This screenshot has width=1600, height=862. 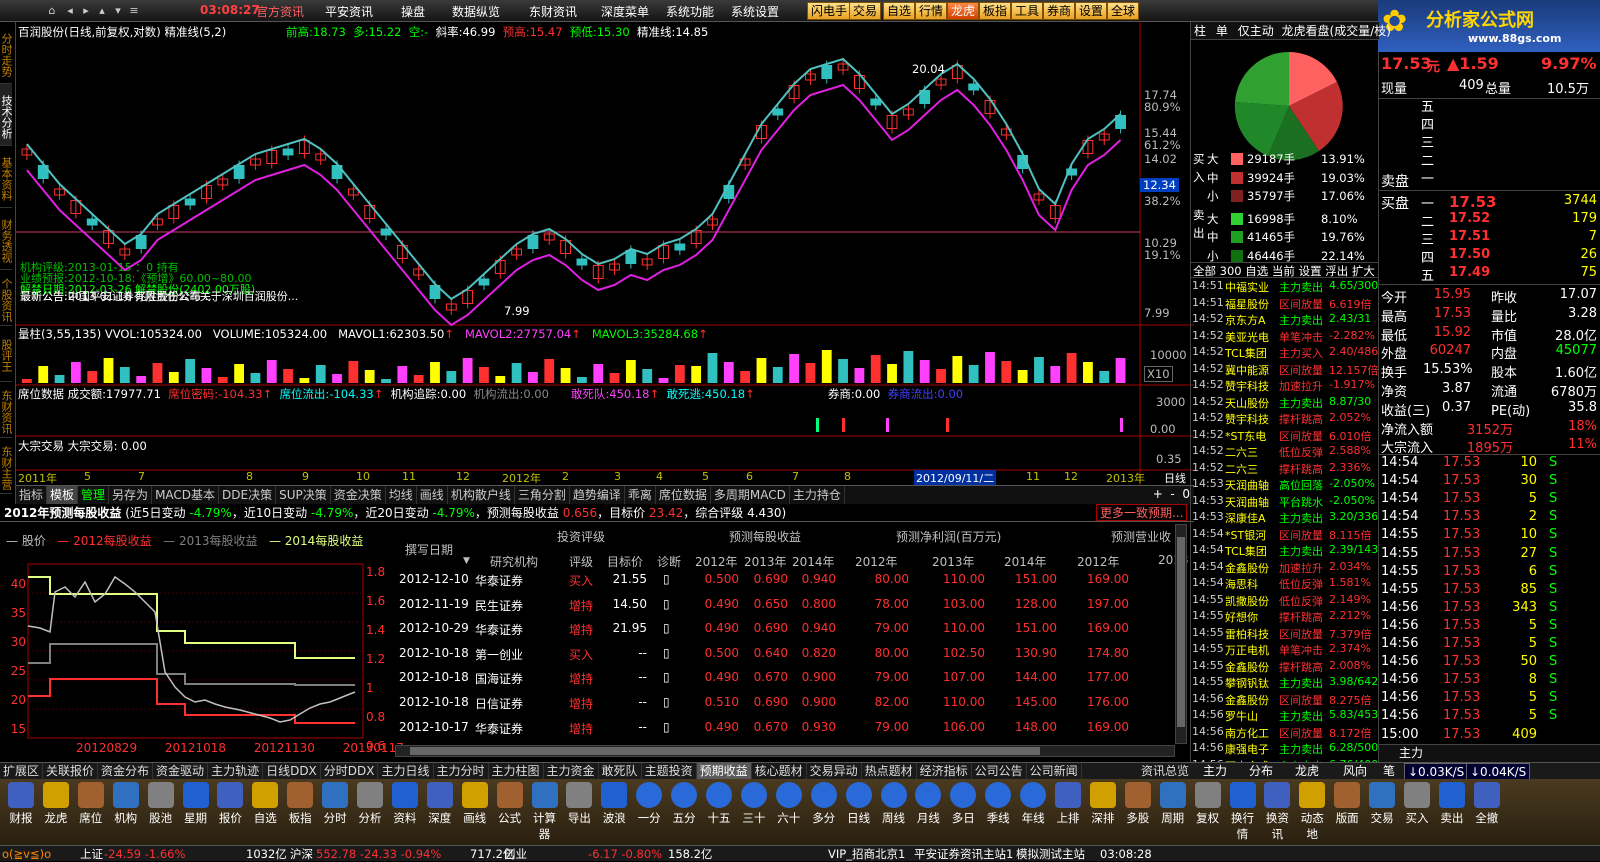 What do you see at coordinates (1285, 502) in the screenshot?
I see `radar-item: 14:53 天润曲轴 平台跳水 -2.050%` at bounding box center [1285, 502].